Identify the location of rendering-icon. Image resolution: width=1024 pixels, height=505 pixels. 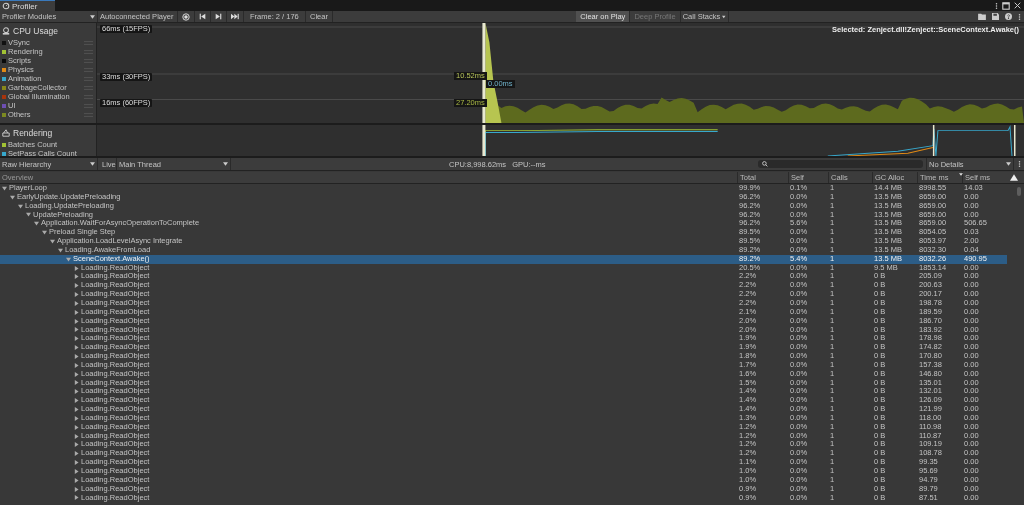
(6, 133).